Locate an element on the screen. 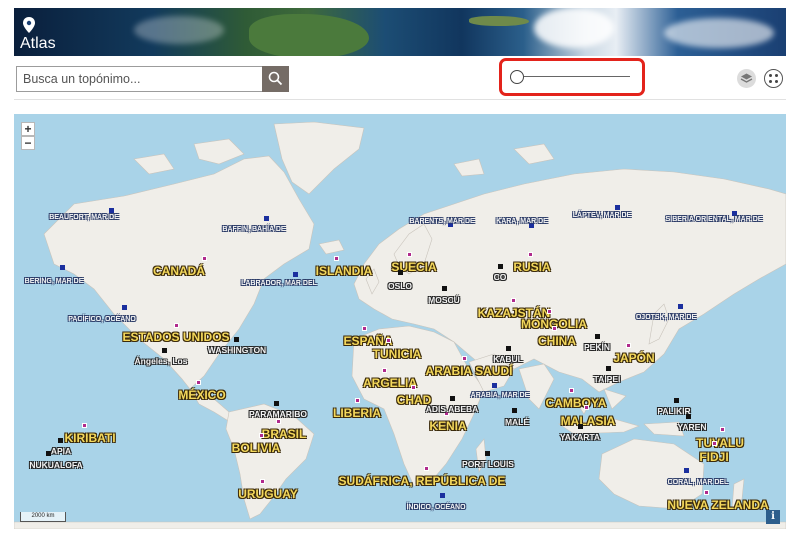 This screenshot has height=540, width=800. place-label-liberia: LIBERIA is located at coordinates (357, 413).